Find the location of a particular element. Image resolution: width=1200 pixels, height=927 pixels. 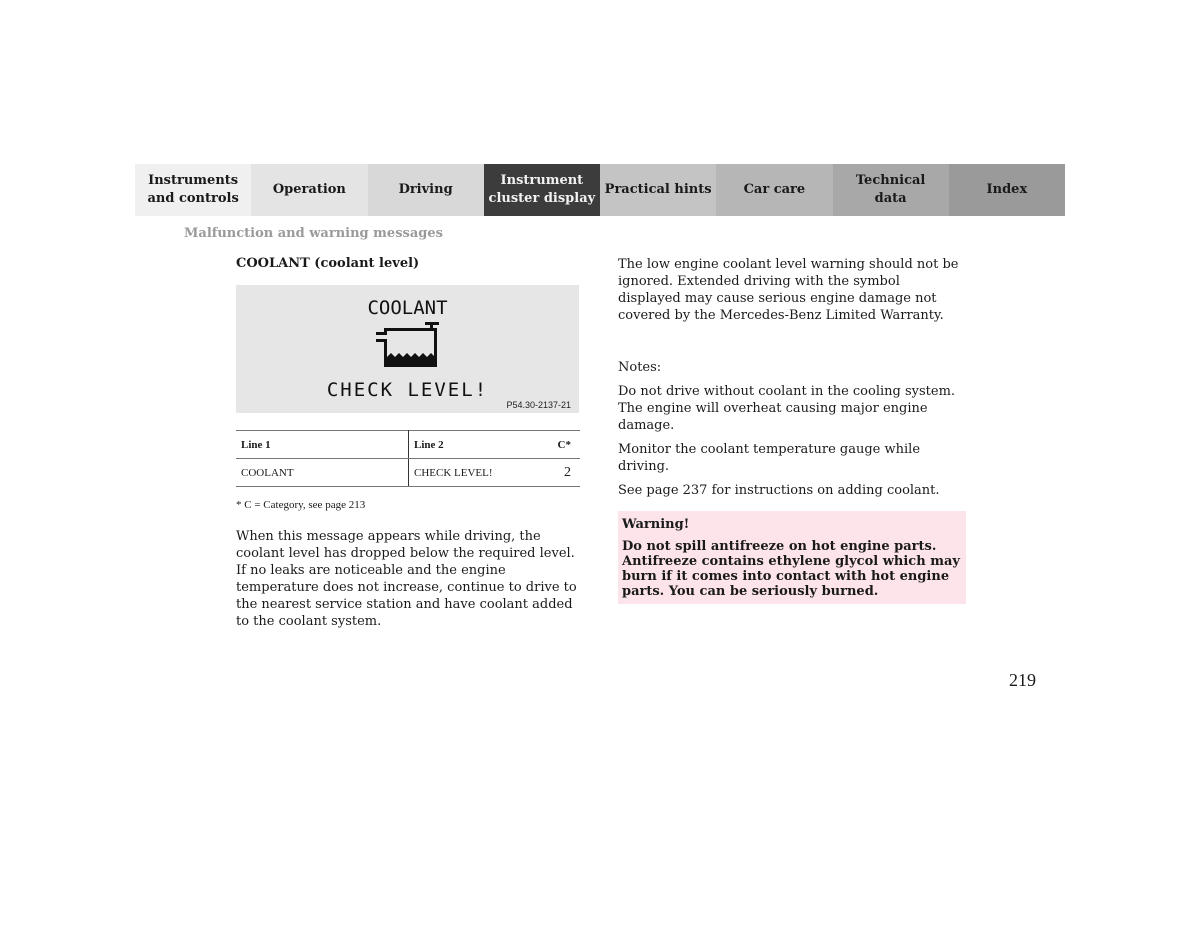

tab-car-care: Car care is located at coordinates (774, 190).